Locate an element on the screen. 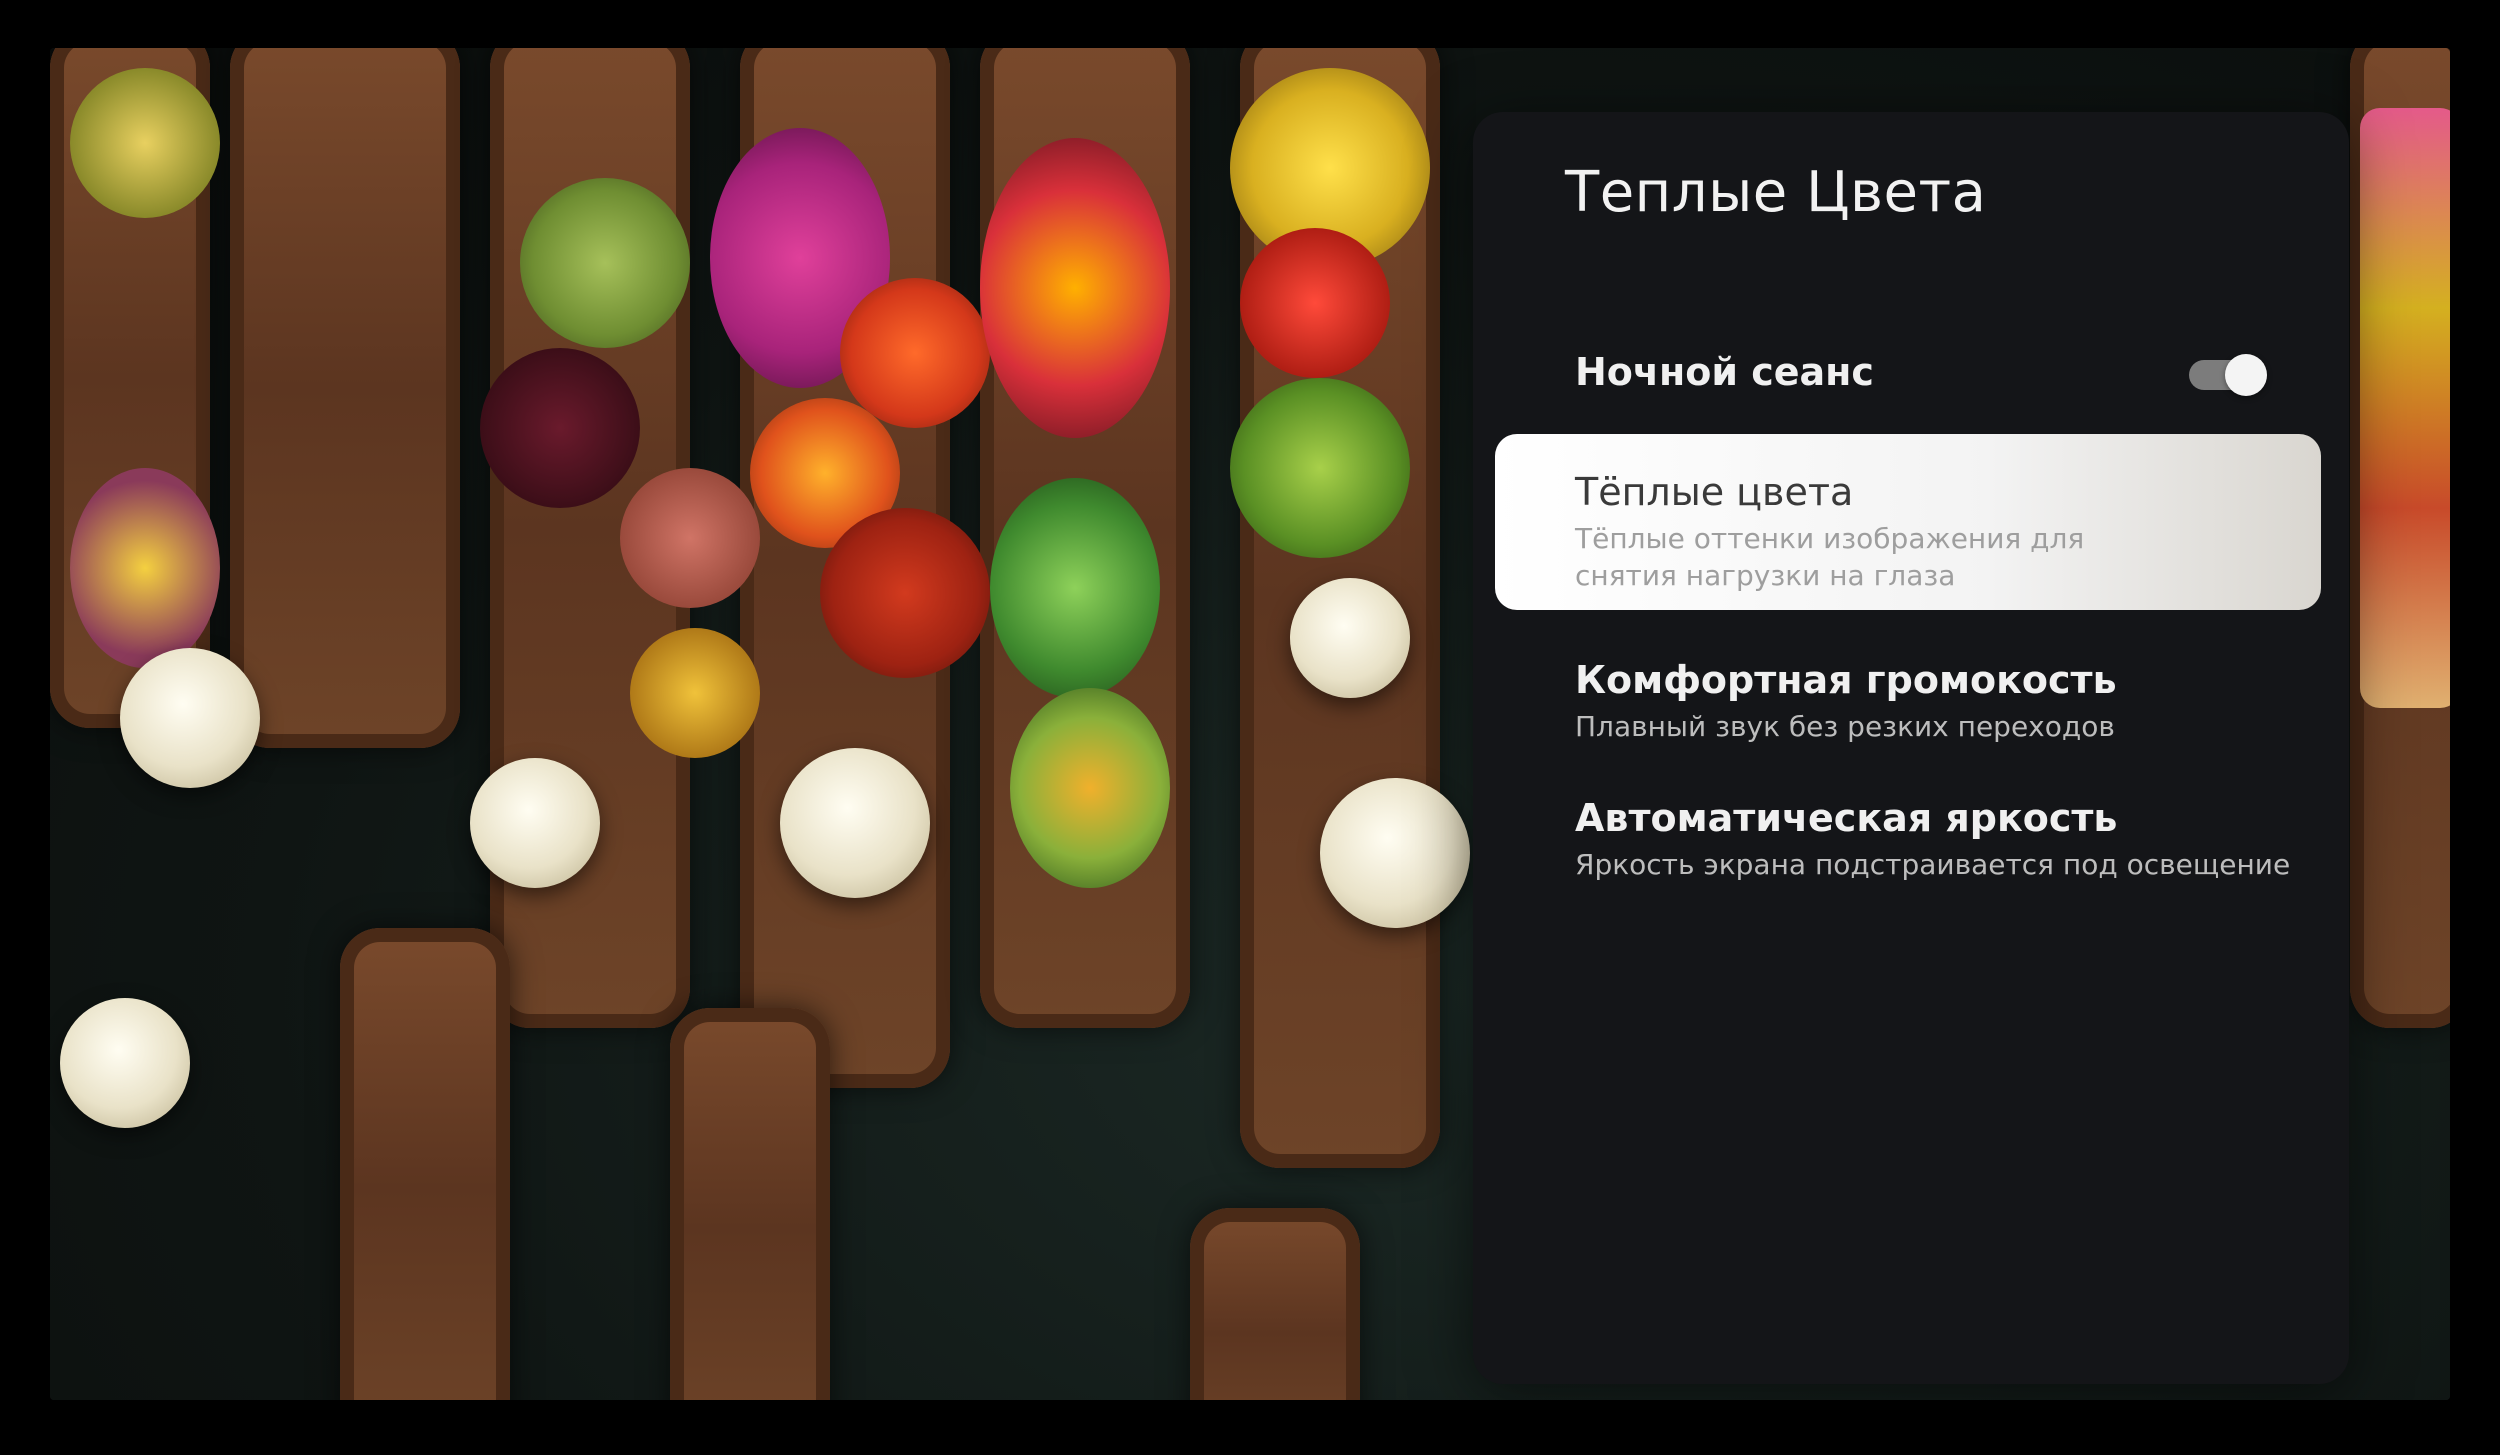  setting-night-mode-label: Ночной сеанс is located at coordinates (1724, 372).